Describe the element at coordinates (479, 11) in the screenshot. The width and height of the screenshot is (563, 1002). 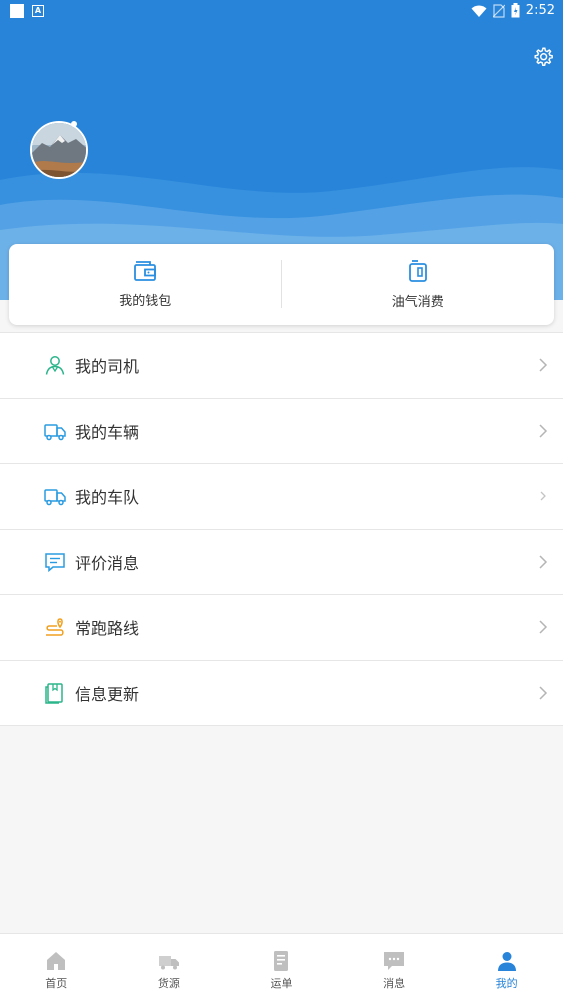
I see `wifi-icon` at that location.